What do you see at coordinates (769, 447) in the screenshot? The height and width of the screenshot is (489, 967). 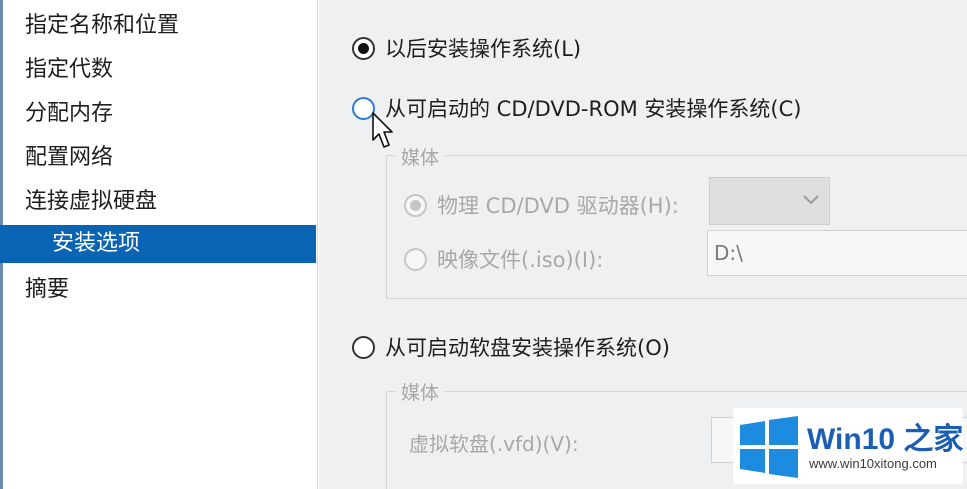 I see `windows-logo-icon` at bounding box center [769, 447].